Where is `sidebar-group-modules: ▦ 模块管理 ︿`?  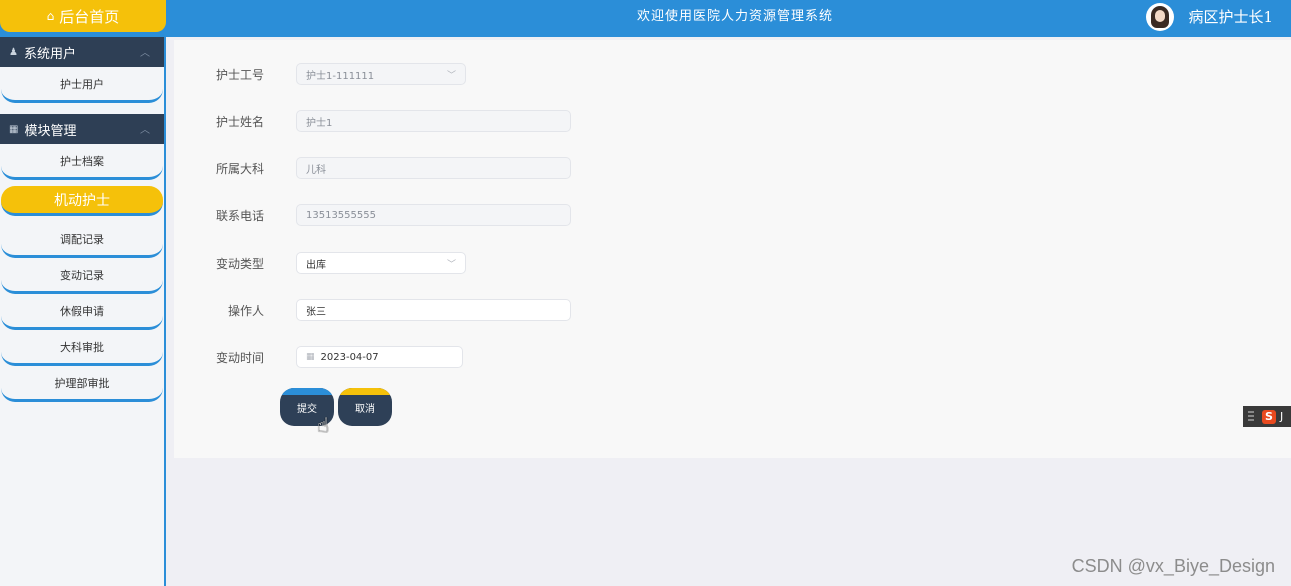
sidebar-group-modules: ▦ 模块管理 ︿ is located at coordinates (82, 129).